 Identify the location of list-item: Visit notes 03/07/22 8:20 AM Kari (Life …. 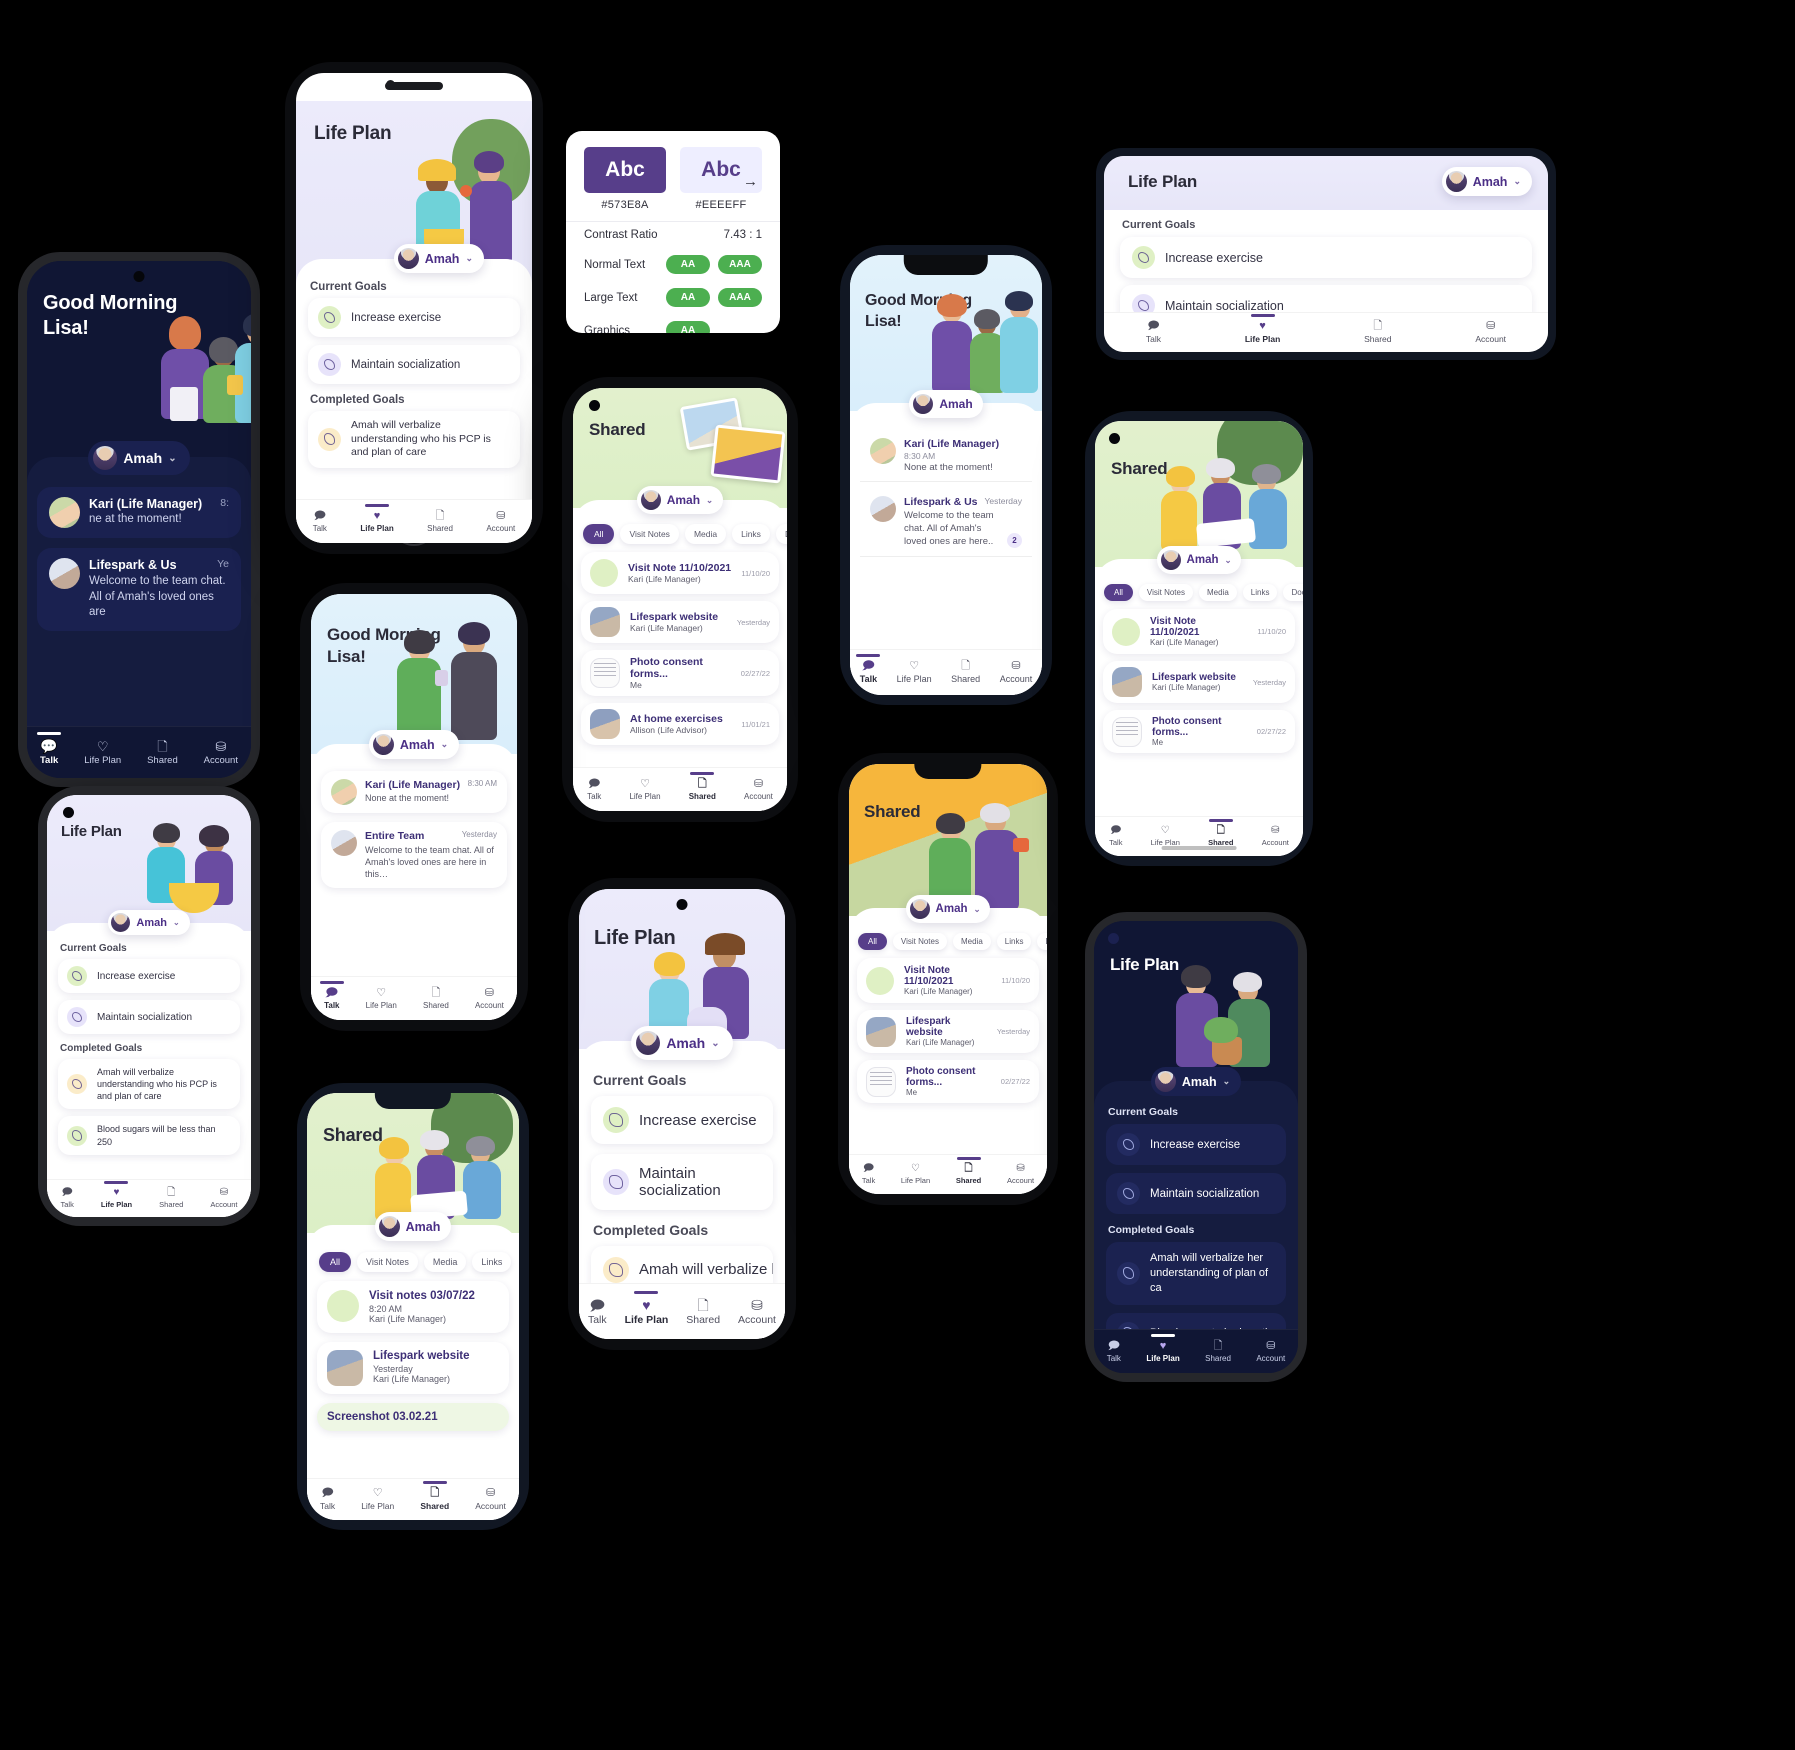
(413, 1307).